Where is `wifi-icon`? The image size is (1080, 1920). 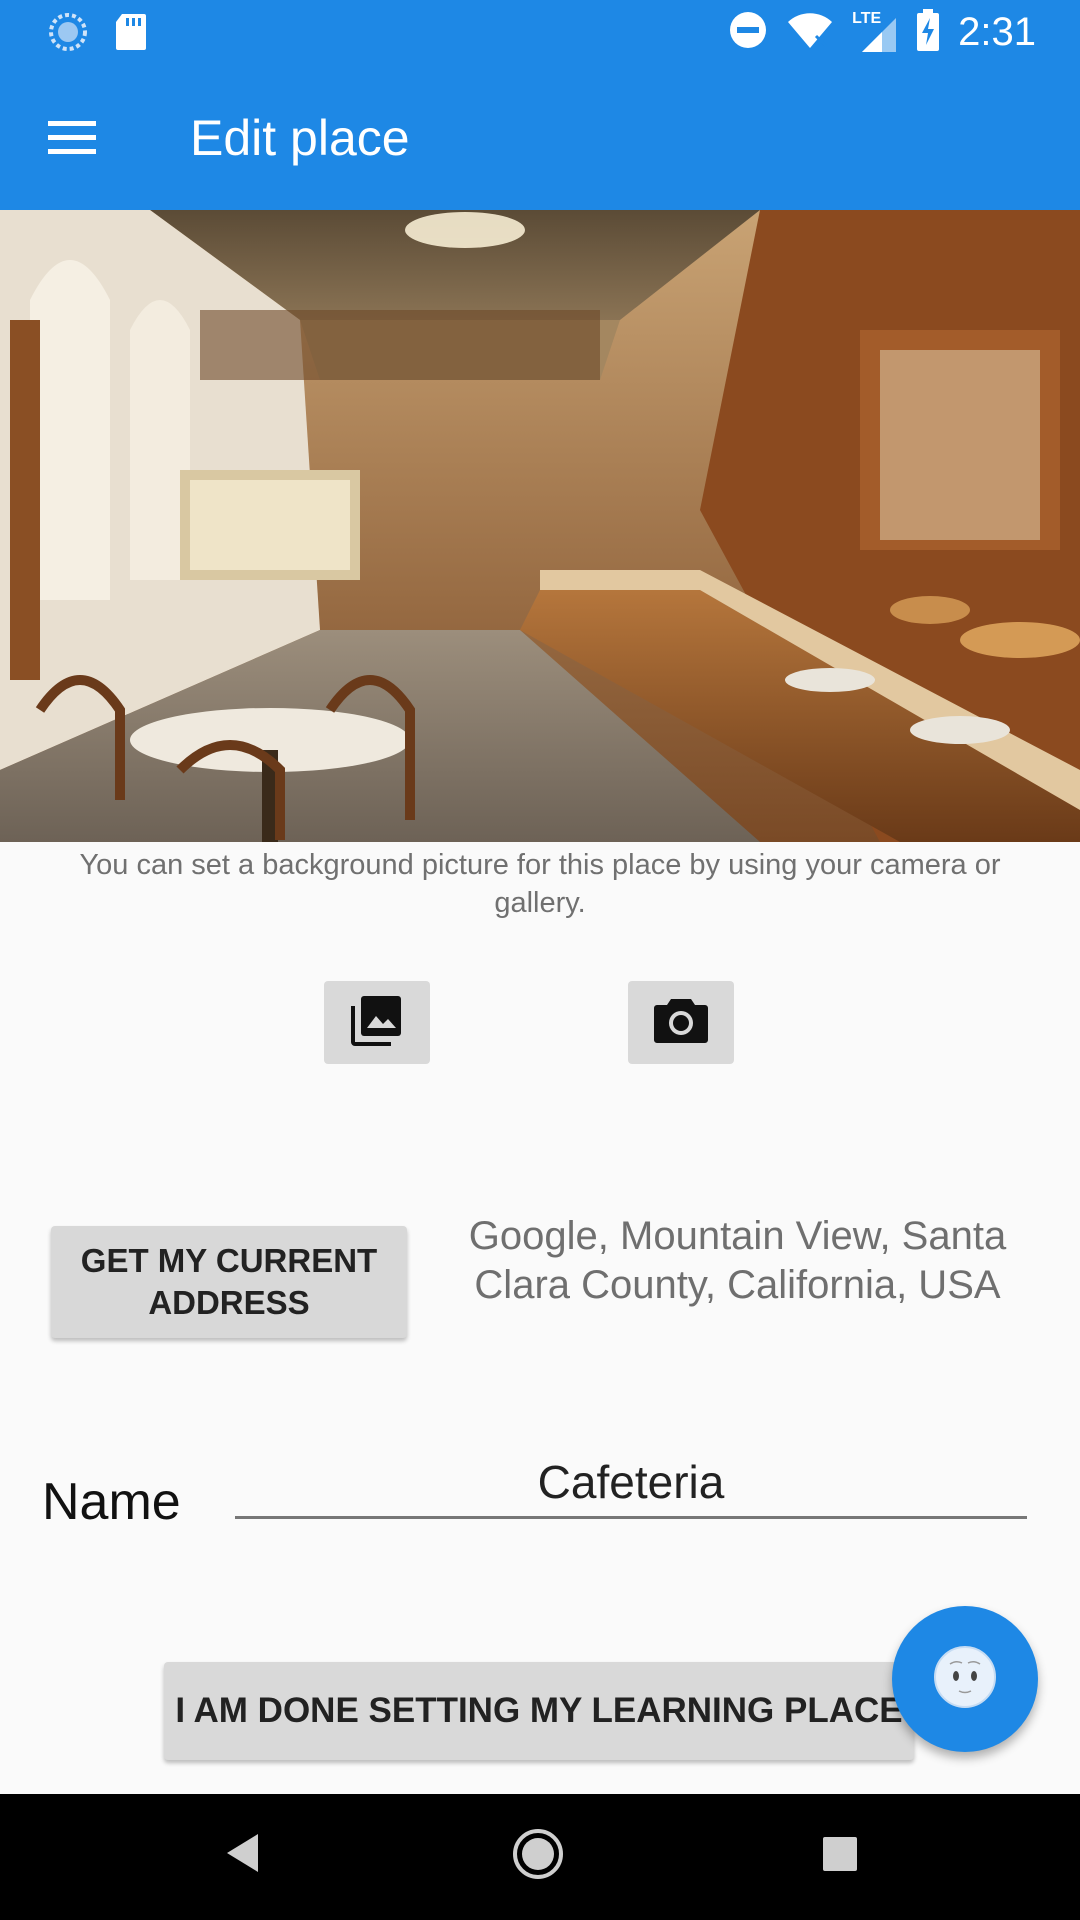 wifi-icon is located at coordinates (810, 32).